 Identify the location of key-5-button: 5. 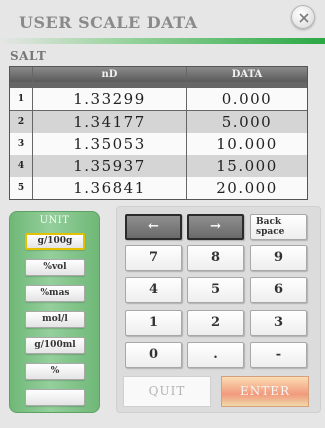
(215, 290).